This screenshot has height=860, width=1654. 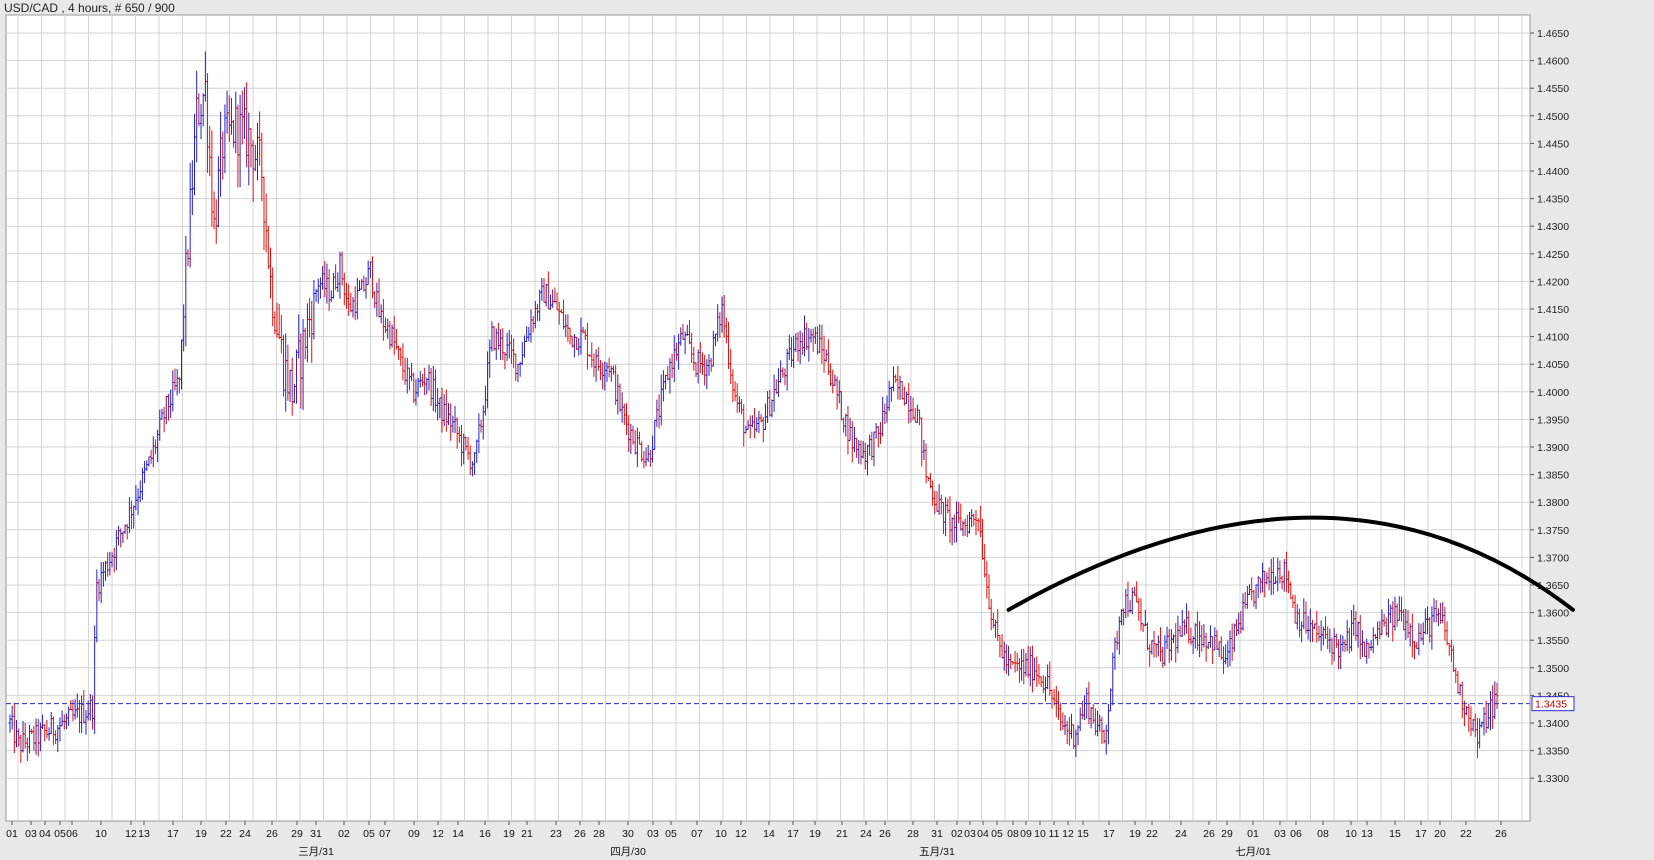 What do you see at coordinates (1553, 117) in the screenshot?
I see `price-tick-label: 1.4500` at bounding box center [1553, 117].